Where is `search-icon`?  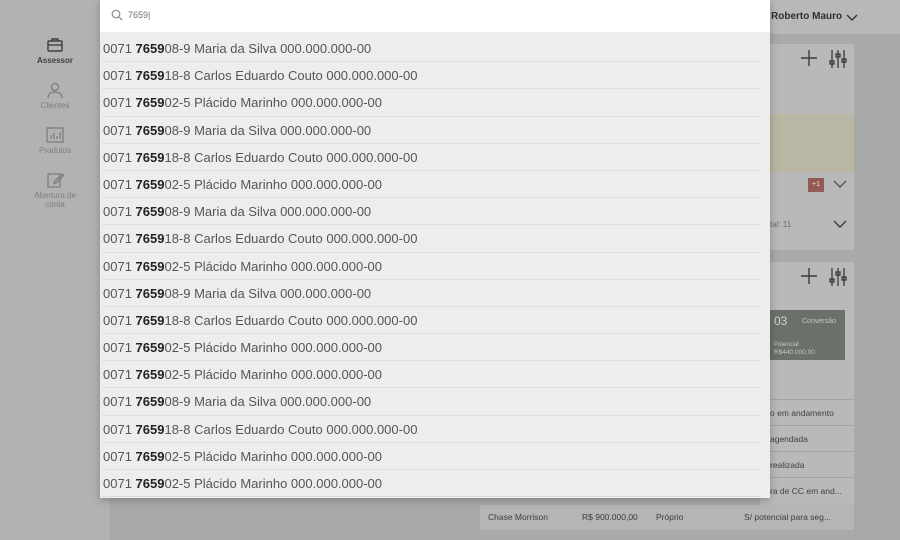 search-icon is located at coordinates (117, 15).